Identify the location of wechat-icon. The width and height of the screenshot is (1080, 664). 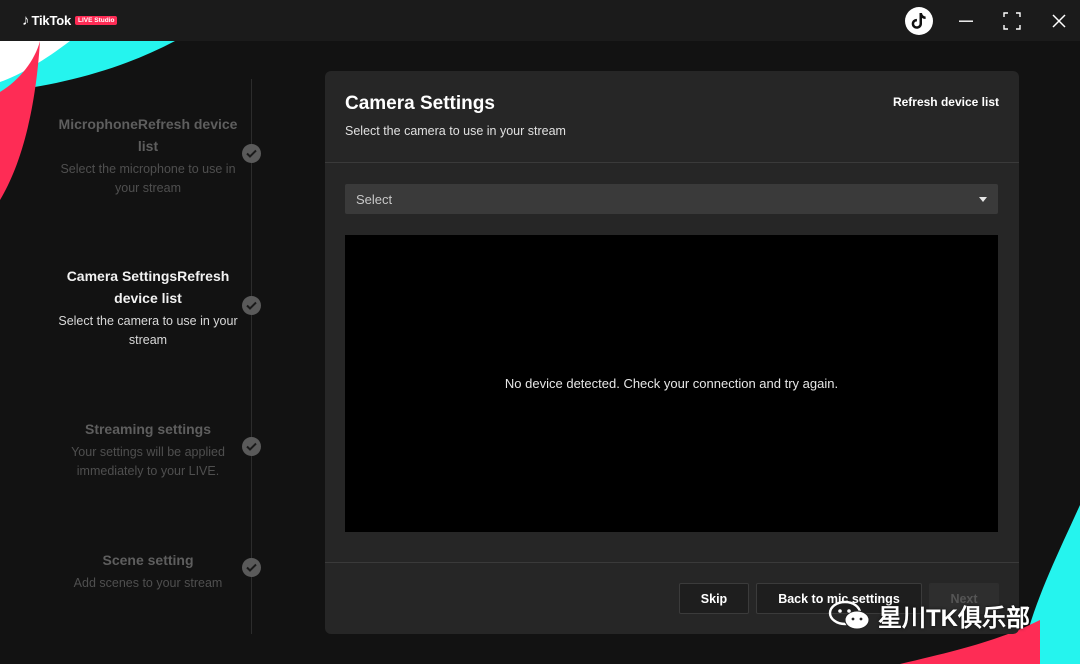
(849, 614).